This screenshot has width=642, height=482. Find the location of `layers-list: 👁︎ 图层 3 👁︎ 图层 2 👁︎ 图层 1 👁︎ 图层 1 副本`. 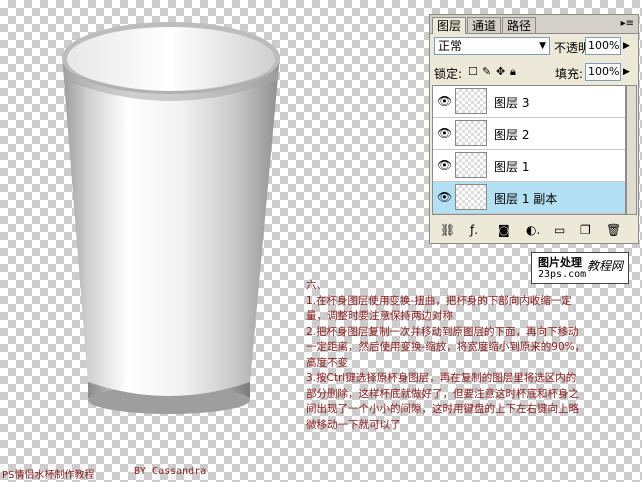

layers-list: 👁︎ 图层 3 👁︎ 图层 2 👁︎ 图层 1 👁︎ 图层 1 副本 is located at coordinates (529, 150).